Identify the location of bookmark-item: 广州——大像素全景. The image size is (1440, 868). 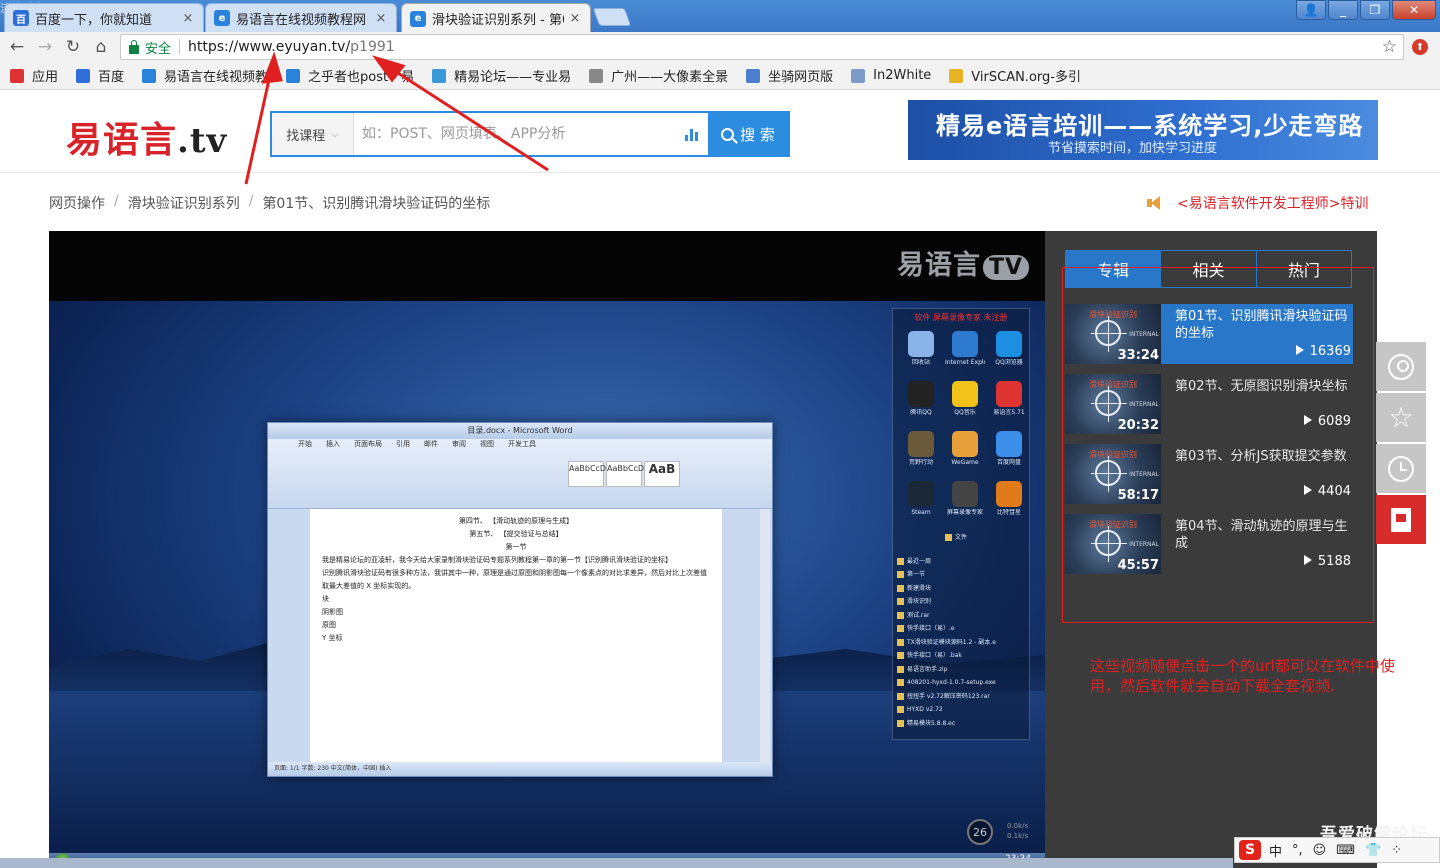
(658, 75).